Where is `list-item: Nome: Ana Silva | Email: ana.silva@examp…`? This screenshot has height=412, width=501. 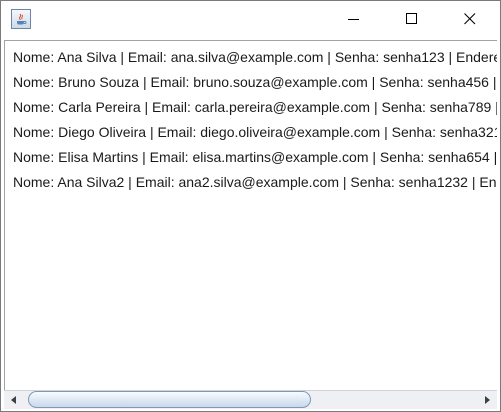
list-item: Nome: Ana Silva | Email: ana.silva@examp… is located at coordinates (255, 57).